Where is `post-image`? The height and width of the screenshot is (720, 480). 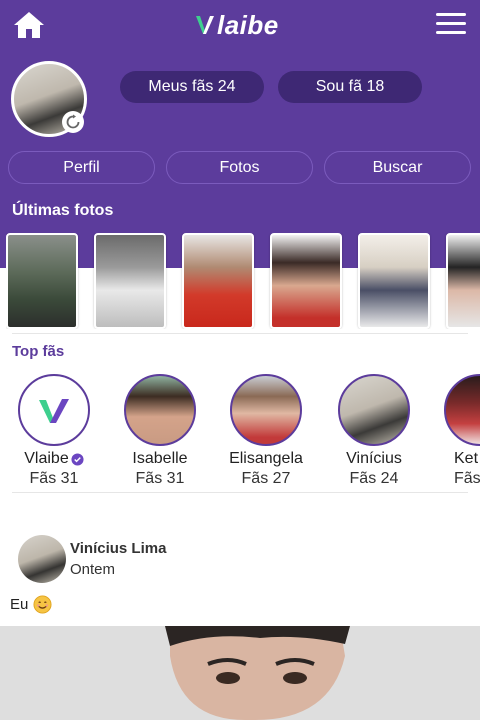
post-image is located at coordinates (240, 673).